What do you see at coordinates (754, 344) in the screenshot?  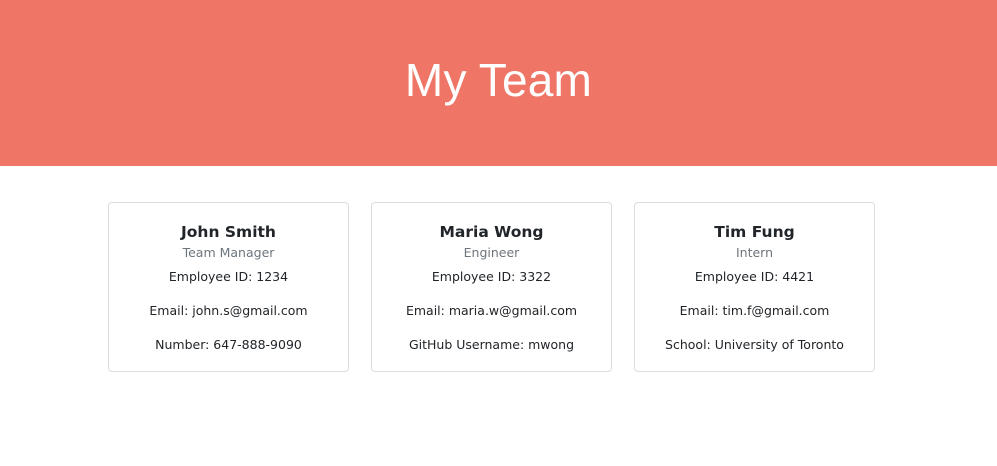 I see `employee-school: School: University of Toronto` at bounding box center [754, 344].